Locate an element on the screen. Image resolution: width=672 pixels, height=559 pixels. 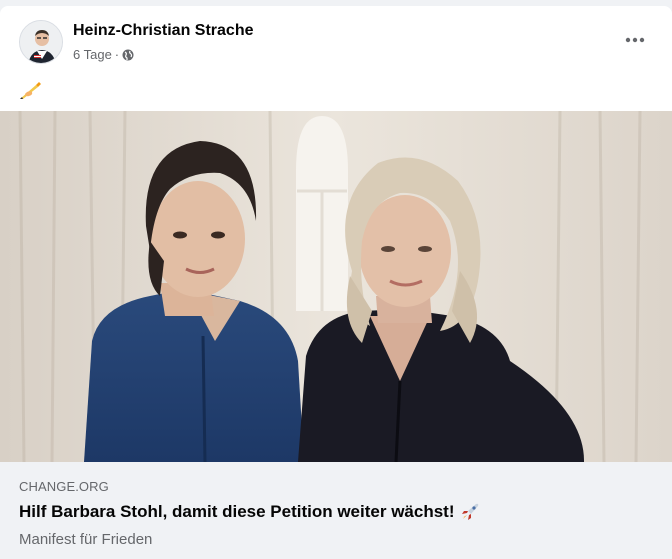
writing-hand-icon is located at coordinates (30, 90).